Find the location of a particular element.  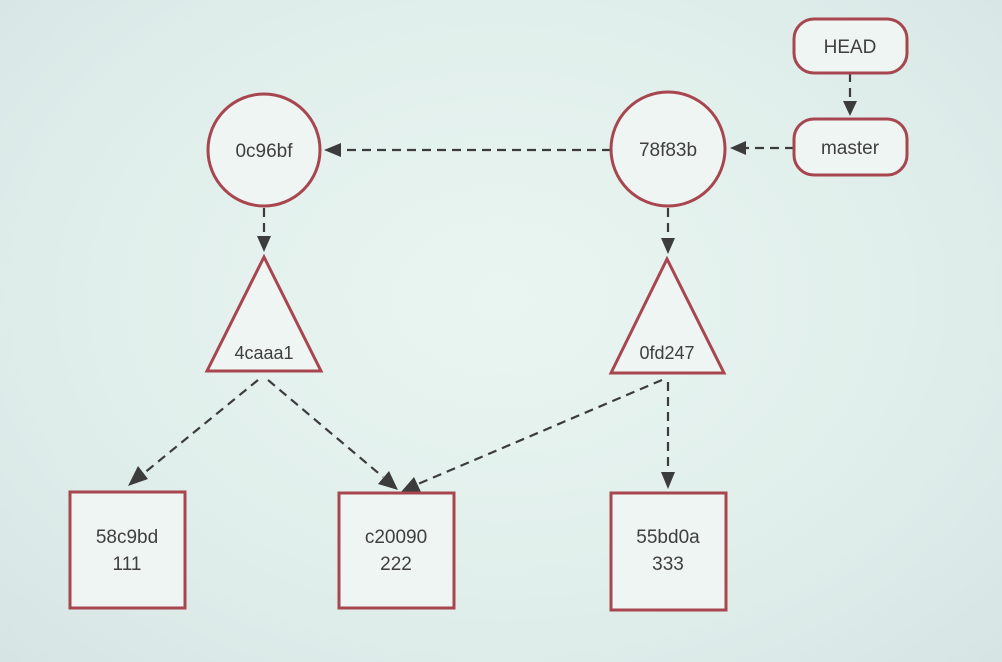

node-commit-0c96bf: 0c96bf is located at coordinates (264, 150).